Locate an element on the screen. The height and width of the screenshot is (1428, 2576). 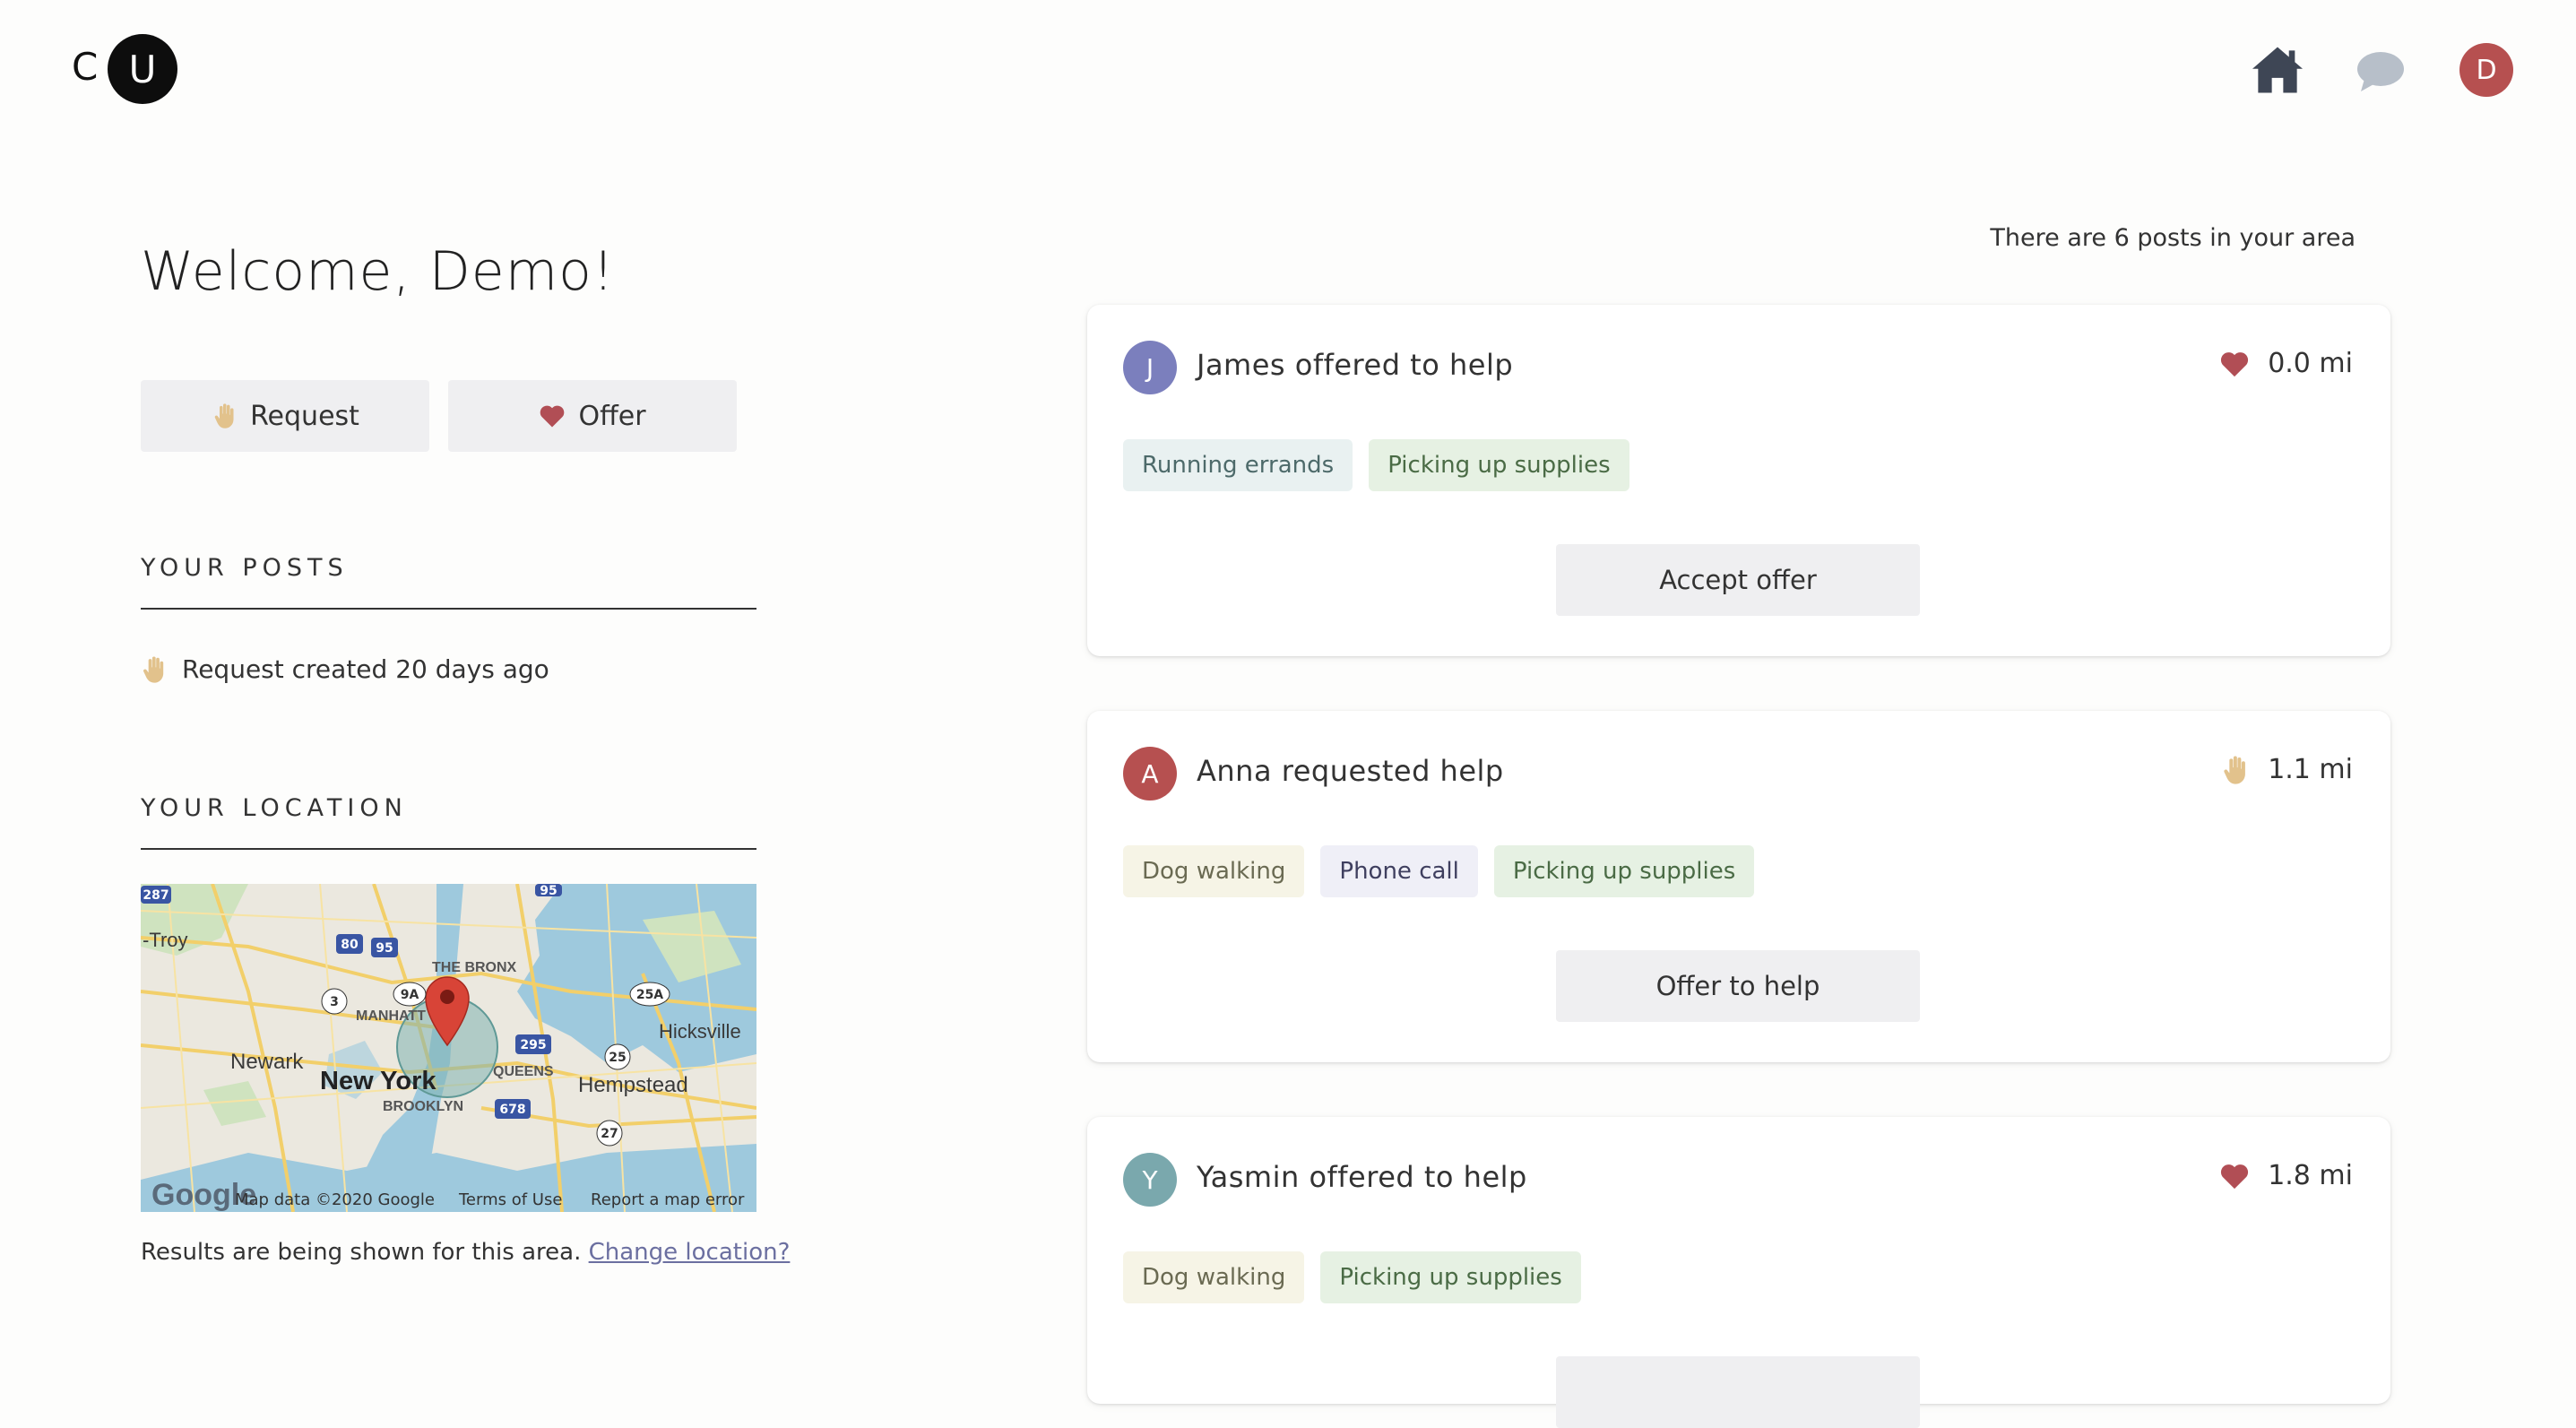
post-title: Anna requested help is located at coordinates (1350, 771).